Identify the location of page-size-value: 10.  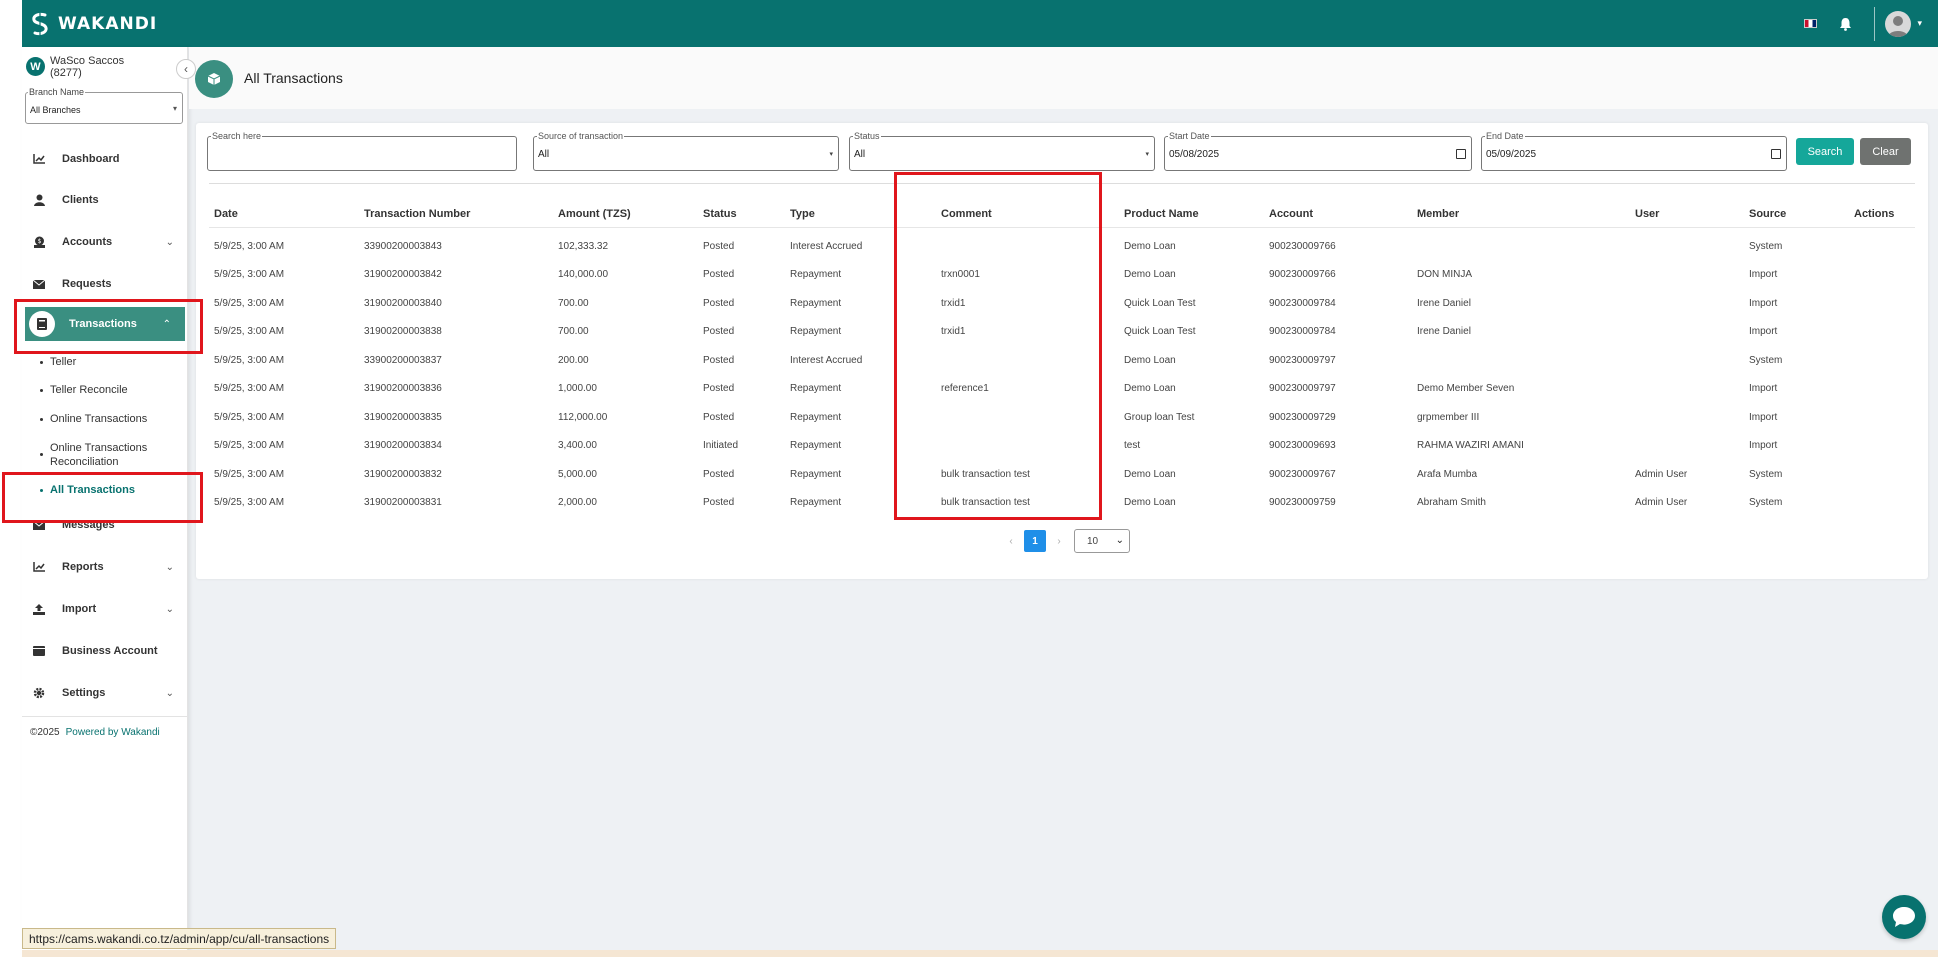
(1093, 541).